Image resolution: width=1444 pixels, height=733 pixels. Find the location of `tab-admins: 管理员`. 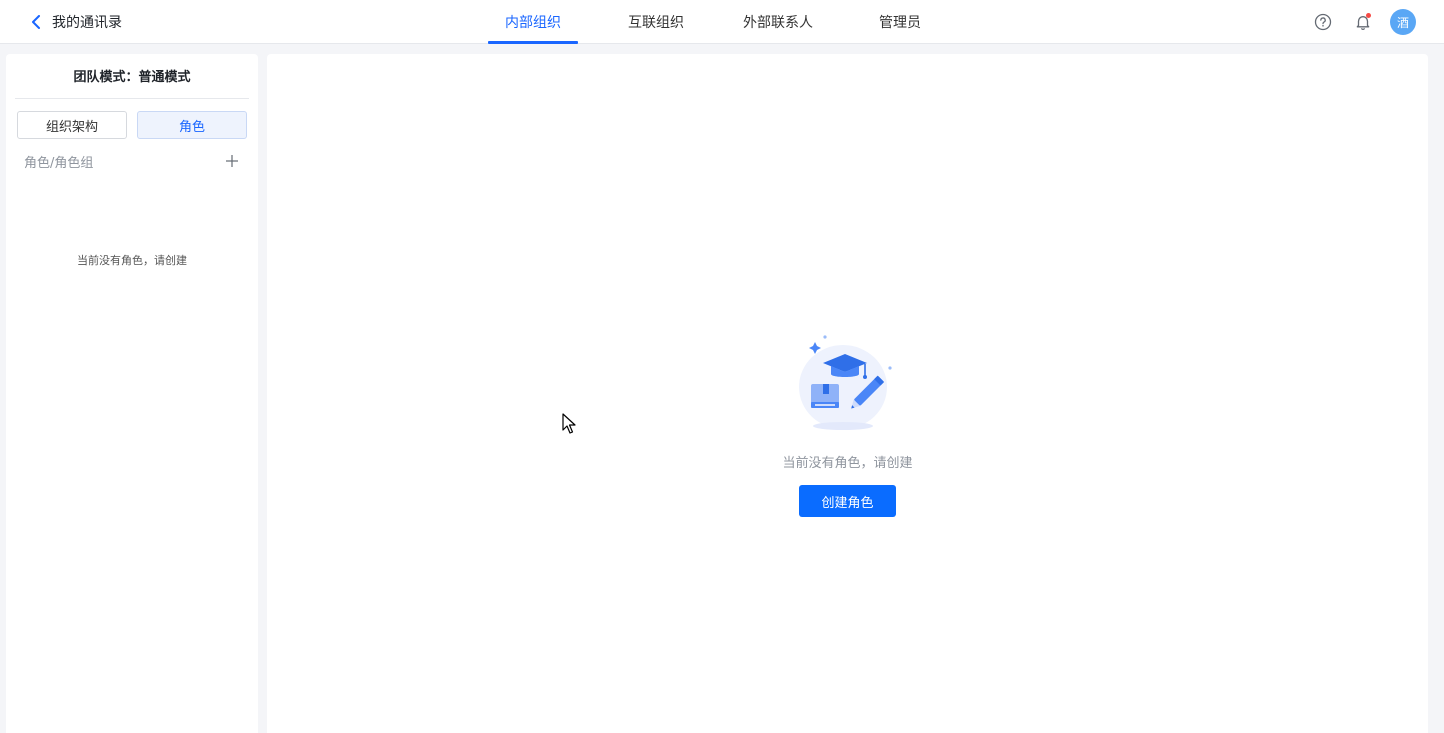

tab-admins: 管理员 is located at coordinates (900, 22).